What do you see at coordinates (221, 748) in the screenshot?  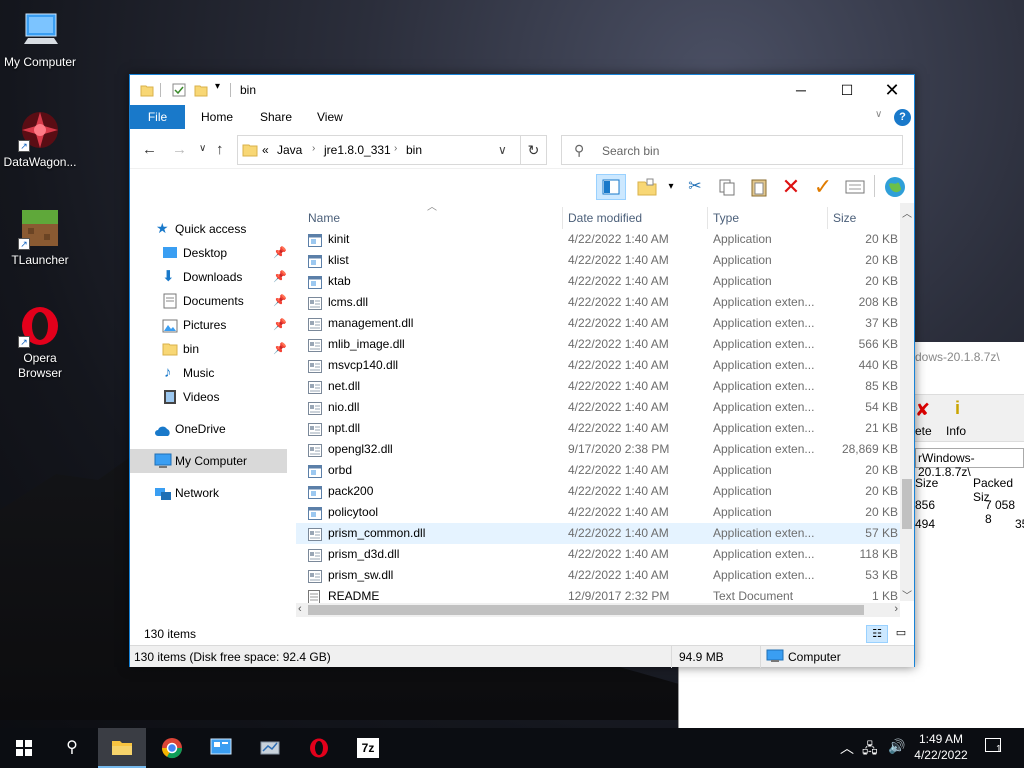 I see `control-panel-icon` at bounding box center [221, 748].